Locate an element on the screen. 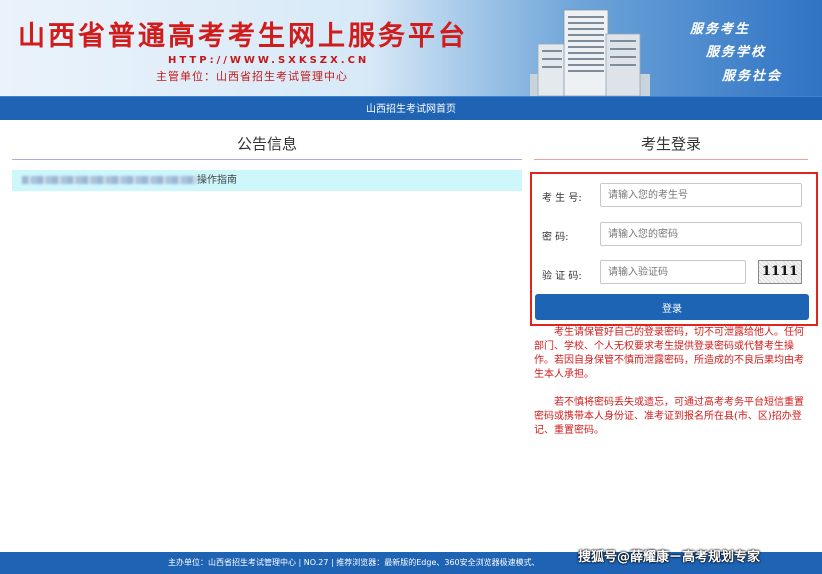  slogan-serve-society: 服务社会 is located at coordinates (752, 76).